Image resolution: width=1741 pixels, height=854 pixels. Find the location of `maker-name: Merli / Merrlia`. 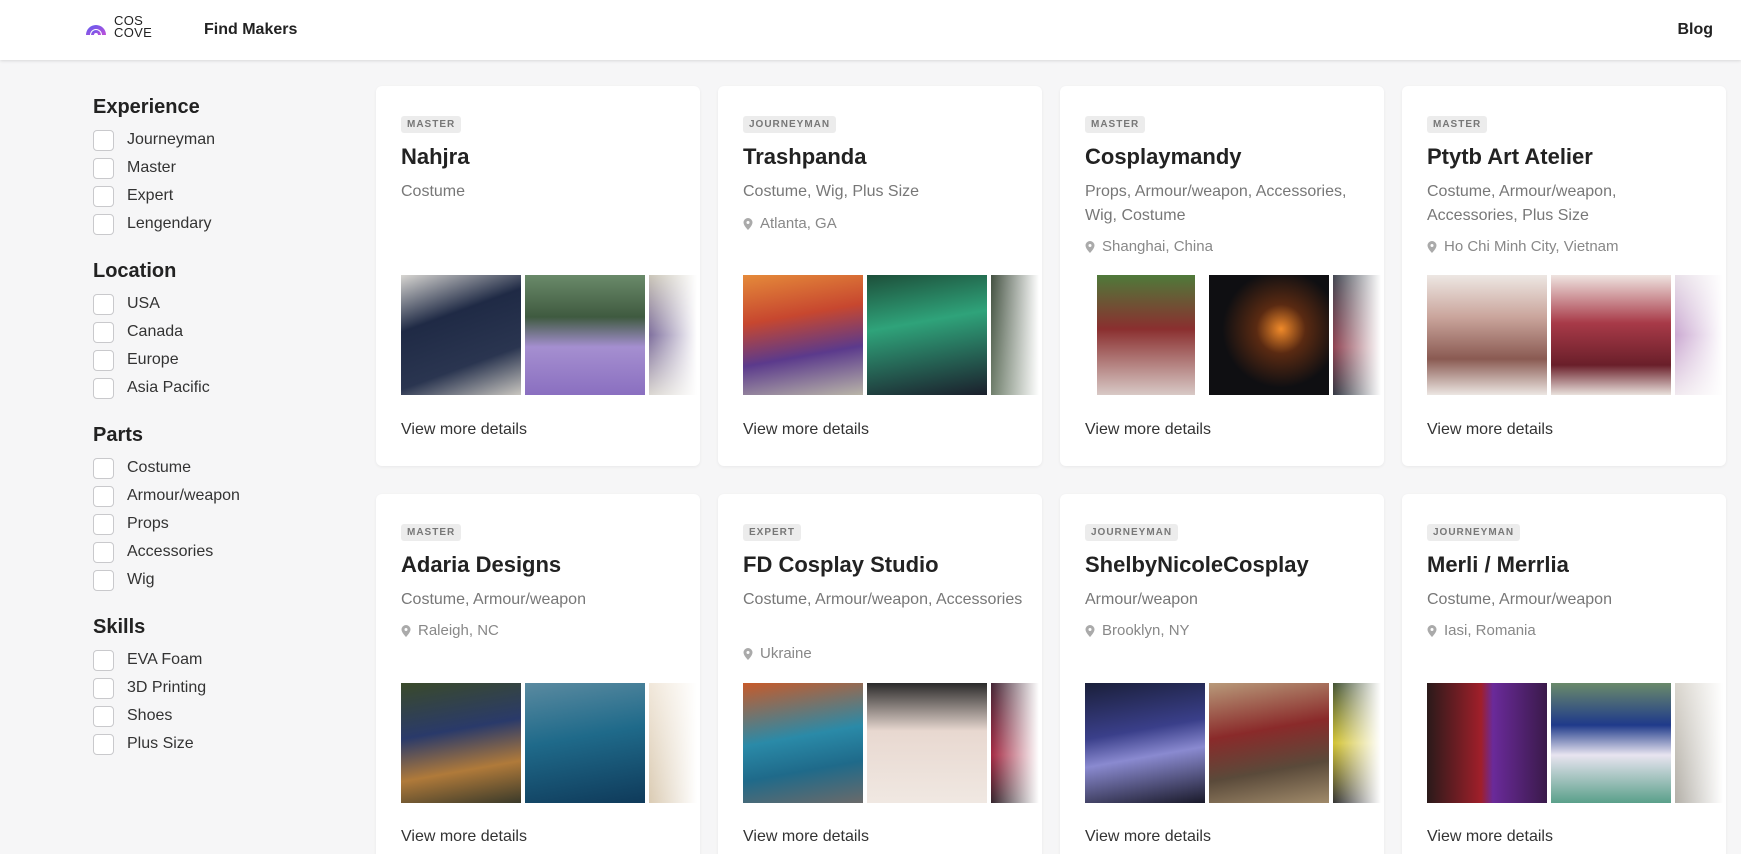

maker-name: Merli / Merrlia is located at coordinates (1498, 565).